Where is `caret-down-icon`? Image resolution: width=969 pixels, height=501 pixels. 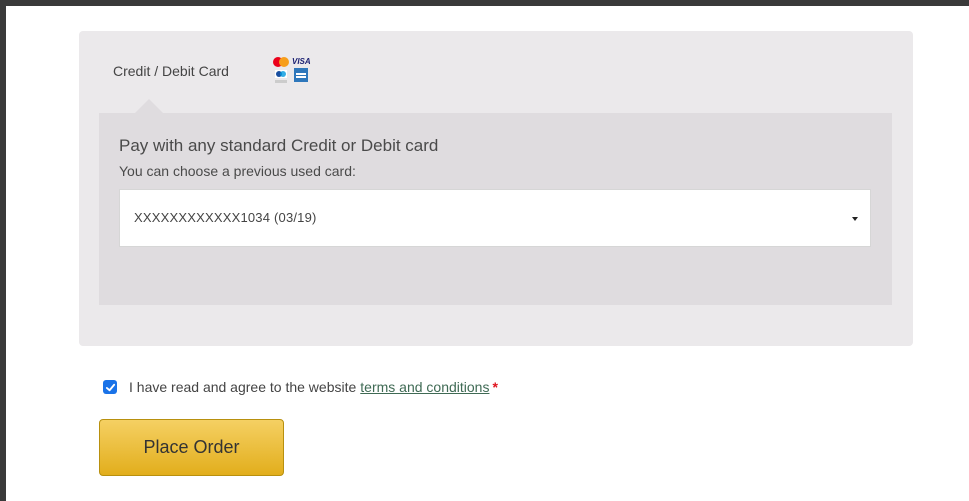
caret-down-icon is located at coordinates (855, 219).